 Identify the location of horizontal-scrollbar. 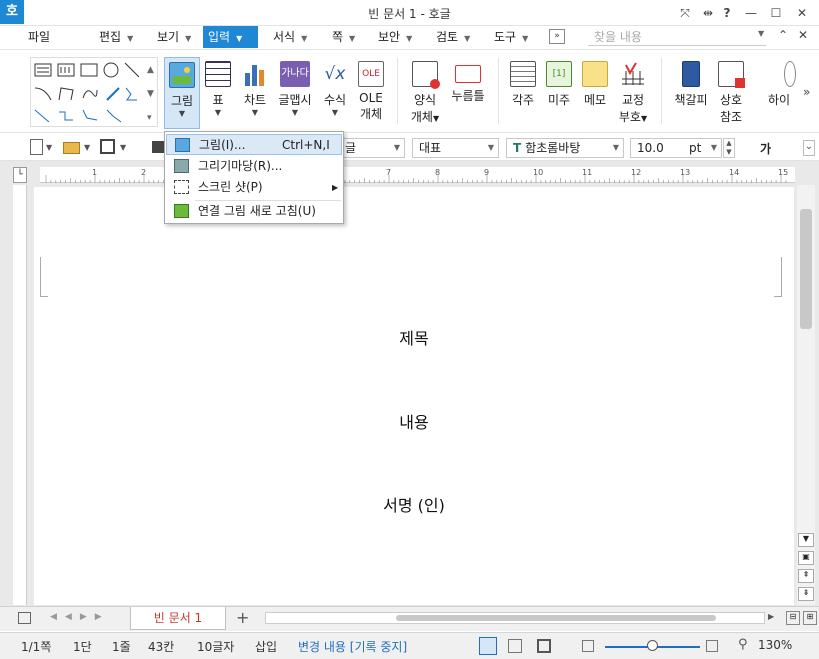
(515, 618).